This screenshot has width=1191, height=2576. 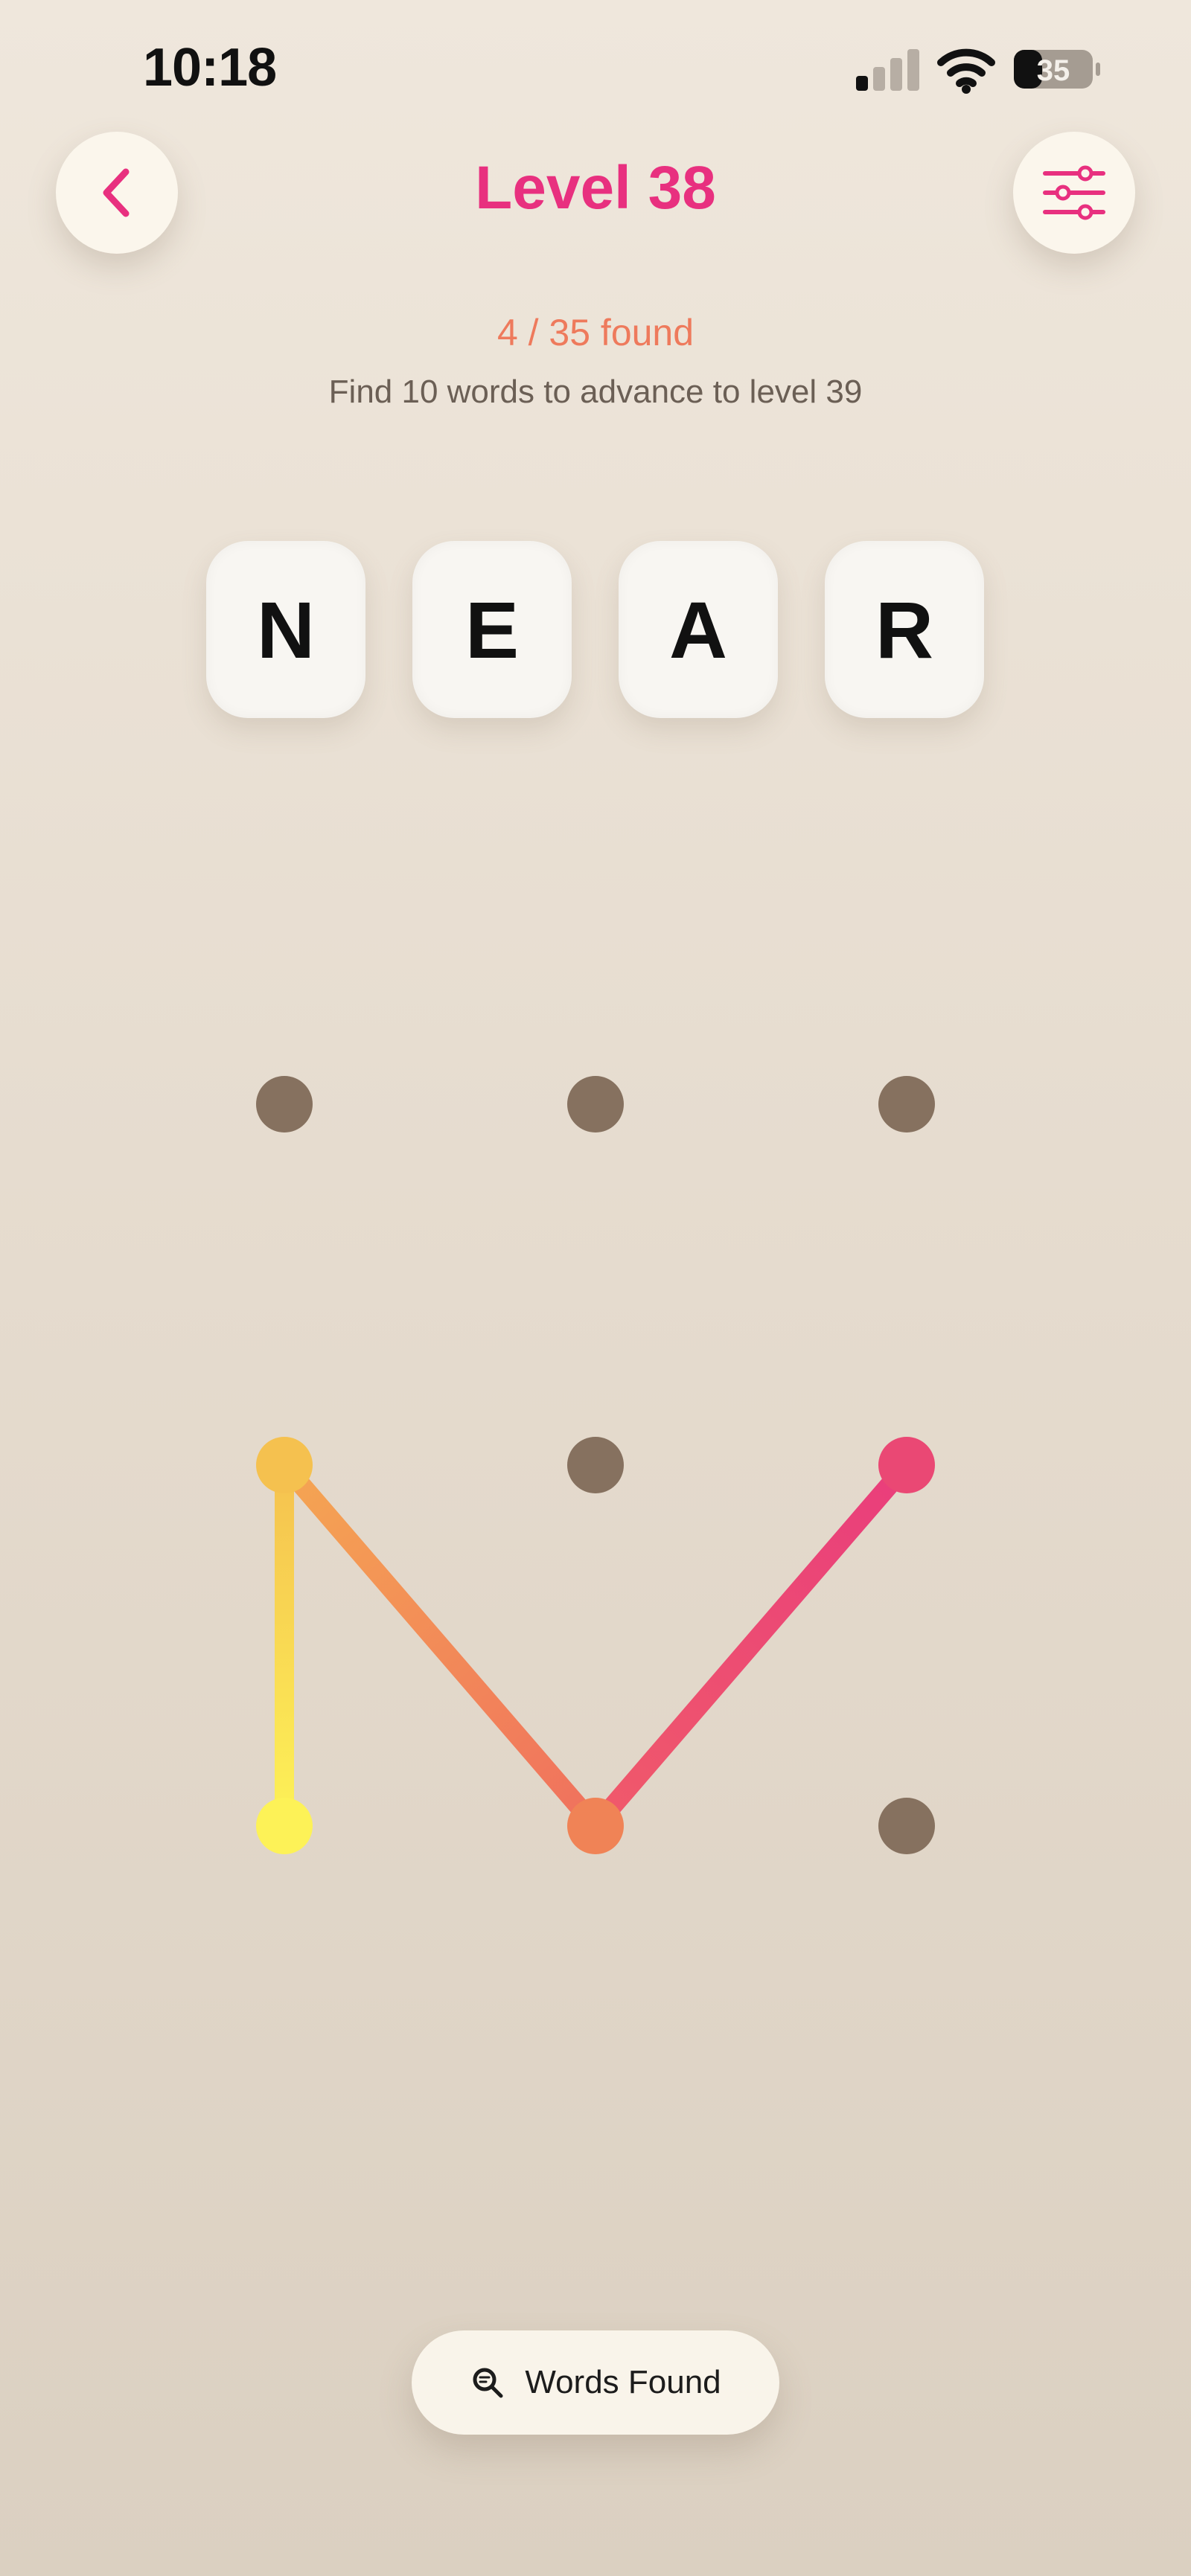 I want to click on search-icon, so click(x=488, y=2383).